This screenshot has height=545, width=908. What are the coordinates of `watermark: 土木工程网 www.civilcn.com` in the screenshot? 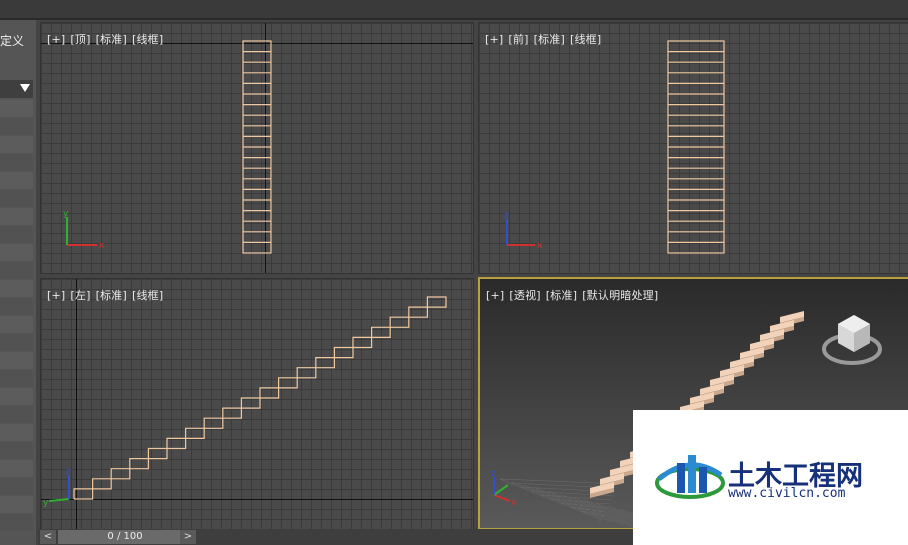 It's located at (770, 477).